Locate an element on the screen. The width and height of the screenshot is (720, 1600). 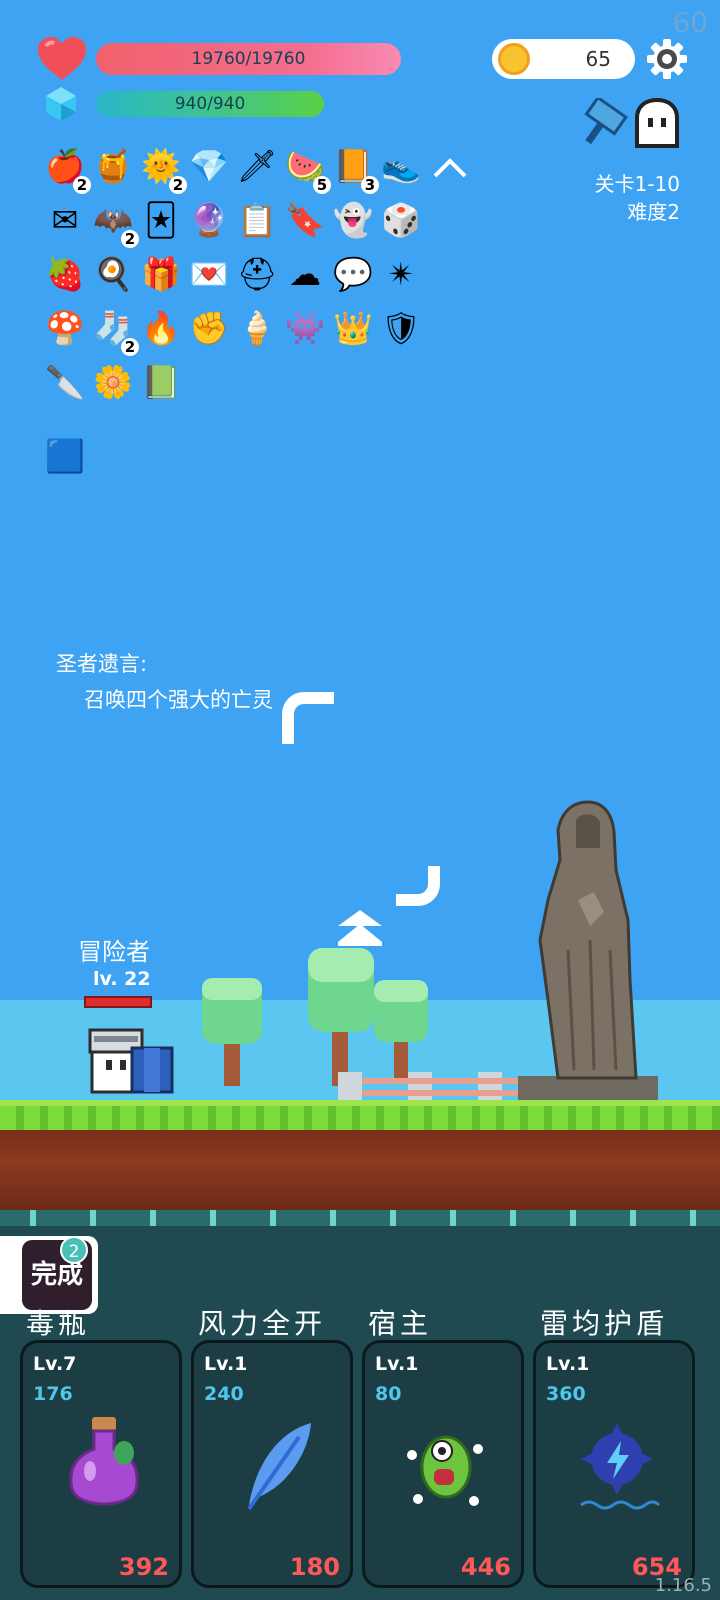
apple-icon: 🍎 2 is located at coordinates (67, 169).